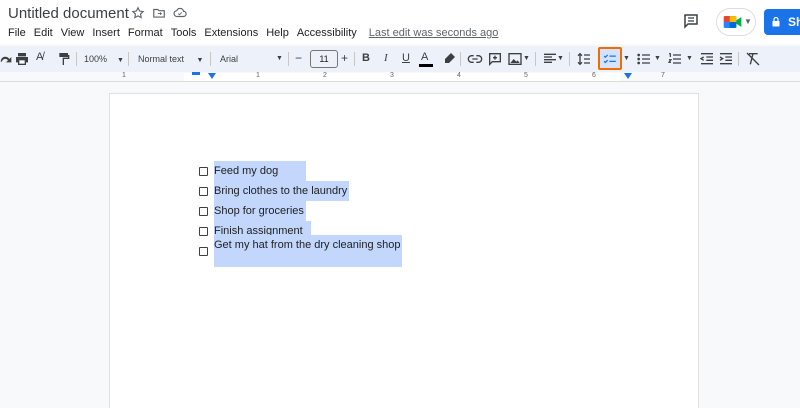  What do you see at coordinates (526, 75) in the screenshot?
I see `ruler-number: 5` at bounding box center [526, 75].